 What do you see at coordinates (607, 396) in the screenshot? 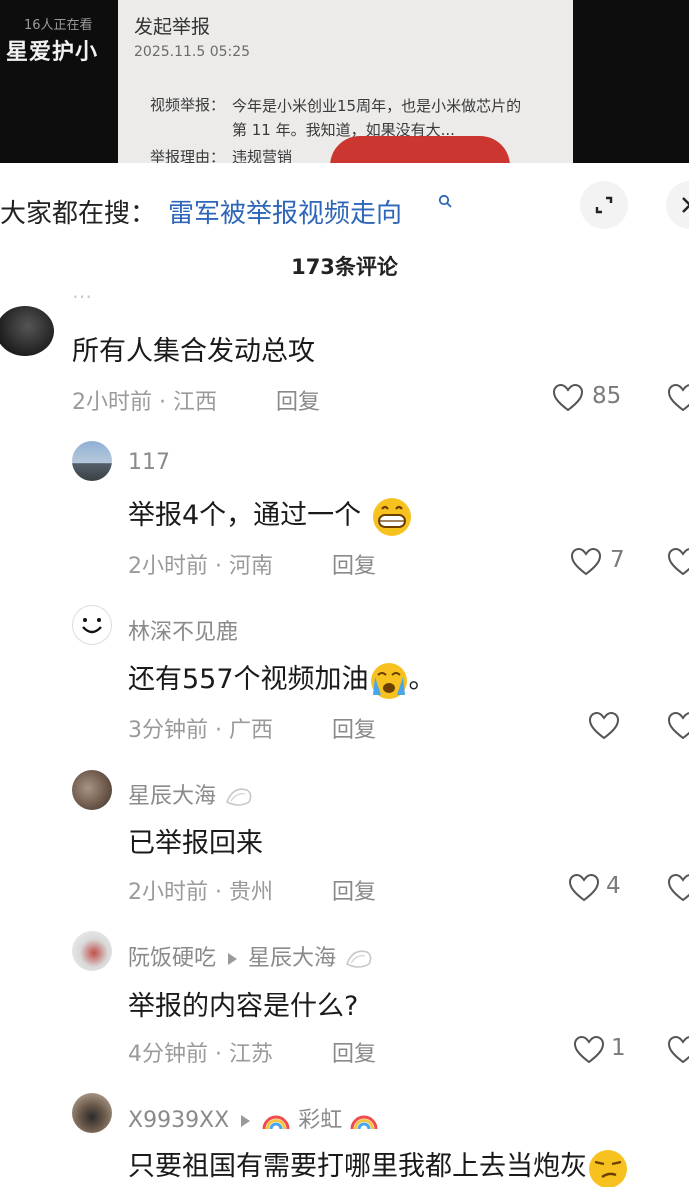
I see `like-count: 85` at bounding box center [607, 396].